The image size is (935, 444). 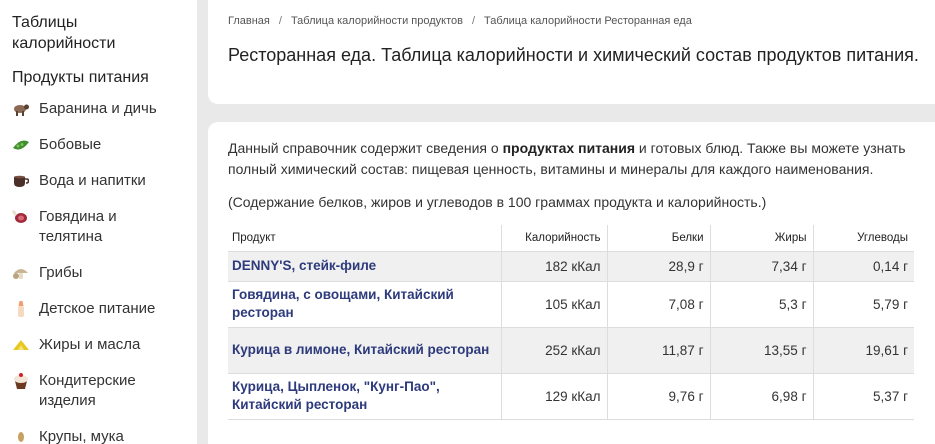 What do you see at coordinates (61, 272) in the screenshot?
I see `sidebar-item-label: Грибы` at bounding box center [61, 272].